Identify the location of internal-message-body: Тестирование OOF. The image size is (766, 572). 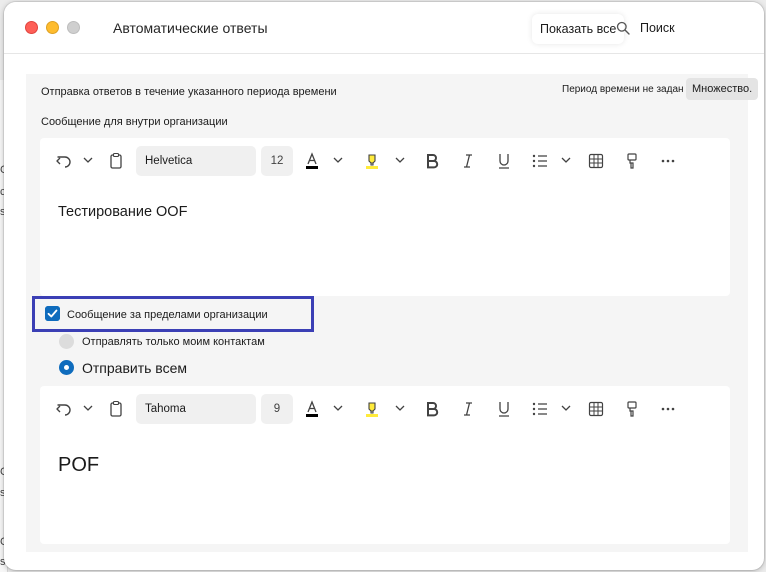
(122, 212).